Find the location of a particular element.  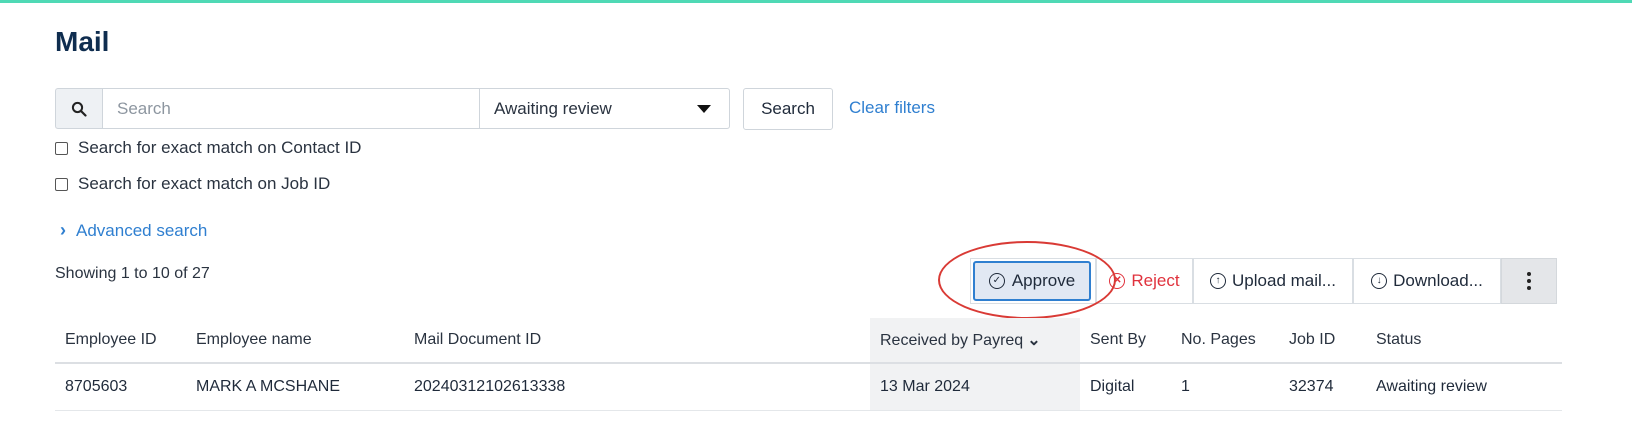

x-circle-icon: ✕ is located at coordinates (1117, 281).